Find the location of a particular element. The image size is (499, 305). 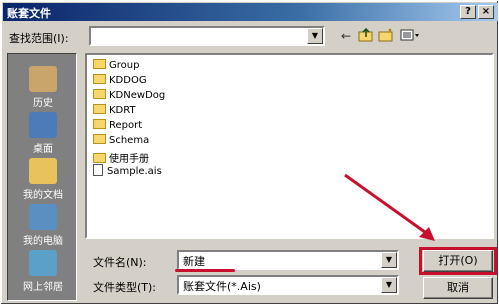

list-item: Sample.ais is located at coordinates (127, 171).